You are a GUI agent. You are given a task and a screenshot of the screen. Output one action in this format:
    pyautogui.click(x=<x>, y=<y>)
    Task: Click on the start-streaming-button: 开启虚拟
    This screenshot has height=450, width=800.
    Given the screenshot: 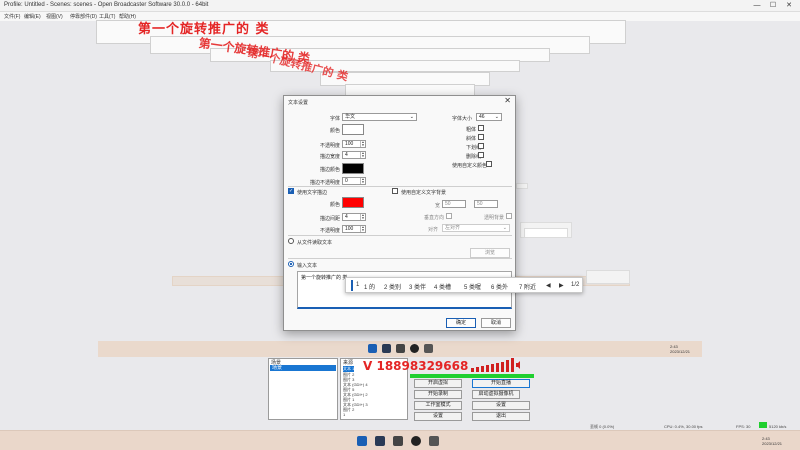 What is the action you would take?
    pyautogui.click(x=438, y=383)
    